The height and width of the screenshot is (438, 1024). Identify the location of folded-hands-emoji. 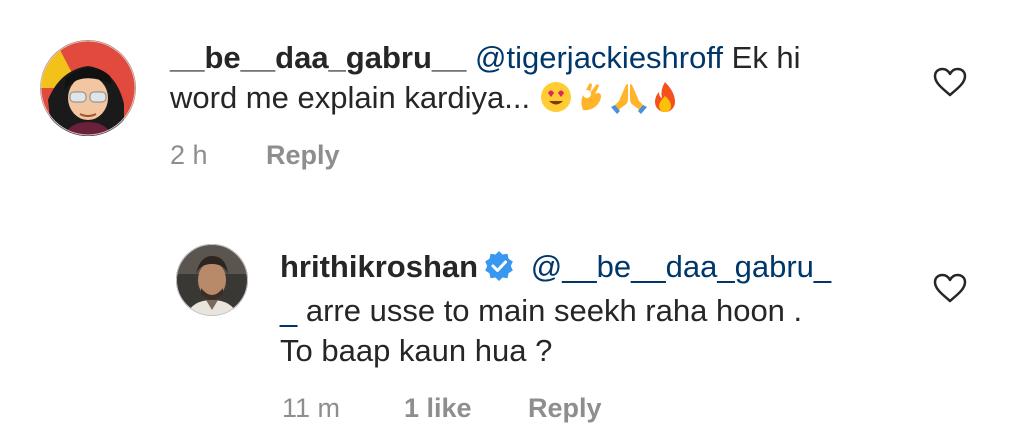
(628, 102).